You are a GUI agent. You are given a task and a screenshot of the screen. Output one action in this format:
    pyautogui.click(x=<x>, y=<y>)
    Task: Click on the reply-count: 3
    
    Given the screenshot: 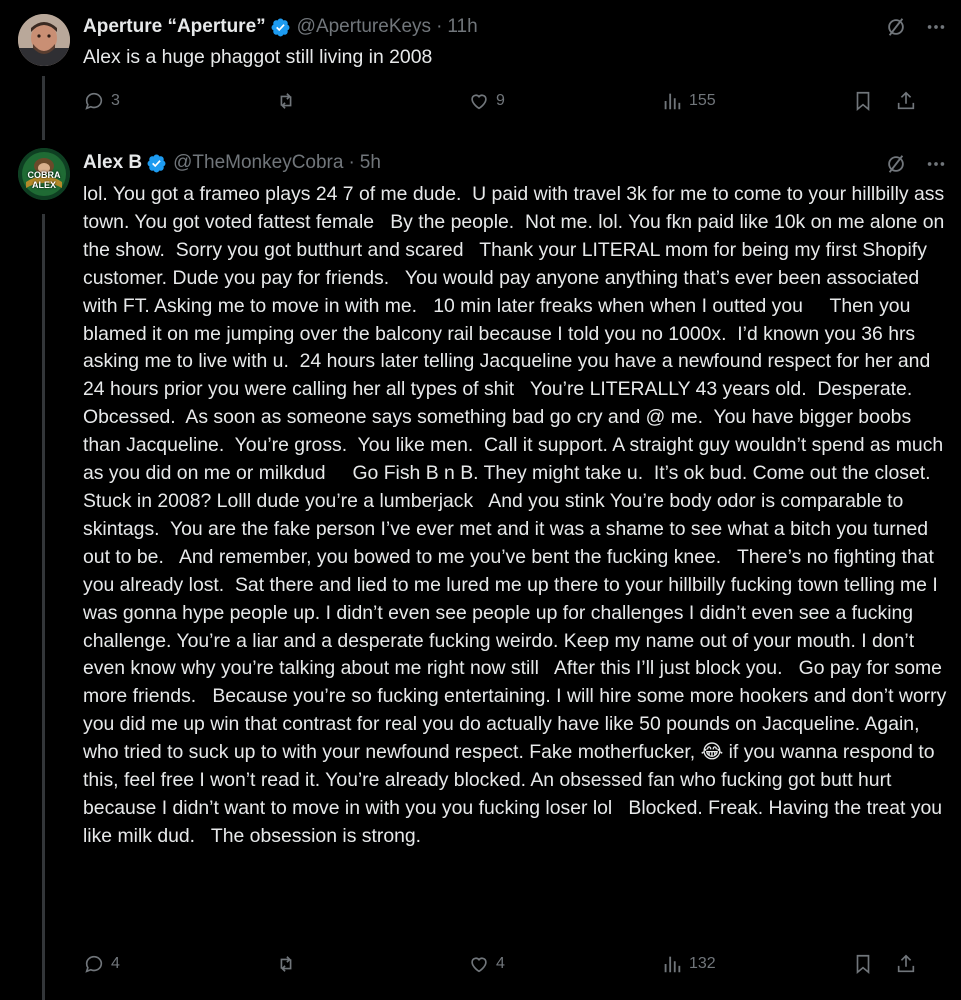 What is the action you would take?
    pyautogui.click(x=115, y=100)
    